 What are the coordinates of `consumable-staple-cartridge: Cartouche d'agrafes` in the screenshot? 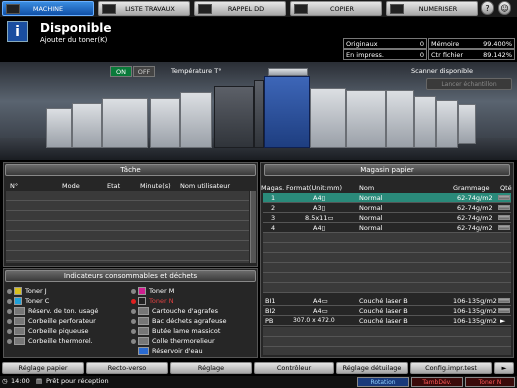 It's located at (193, 311).